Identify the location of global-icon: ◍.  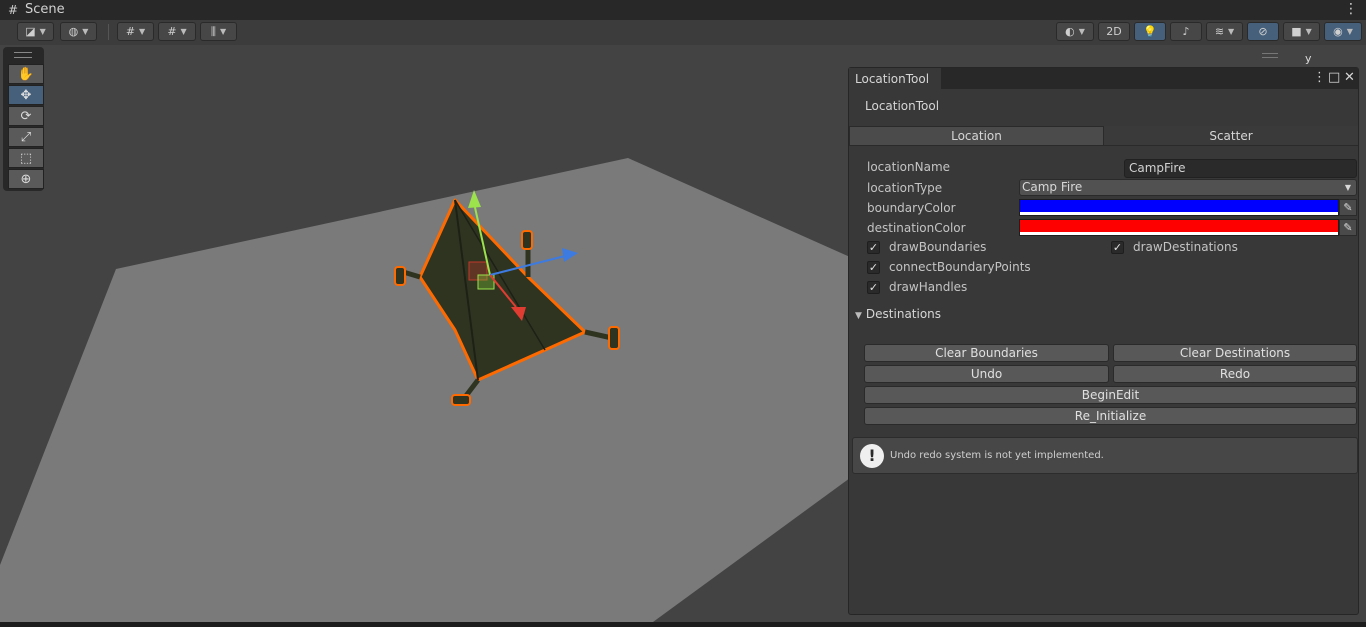
(73, 31).